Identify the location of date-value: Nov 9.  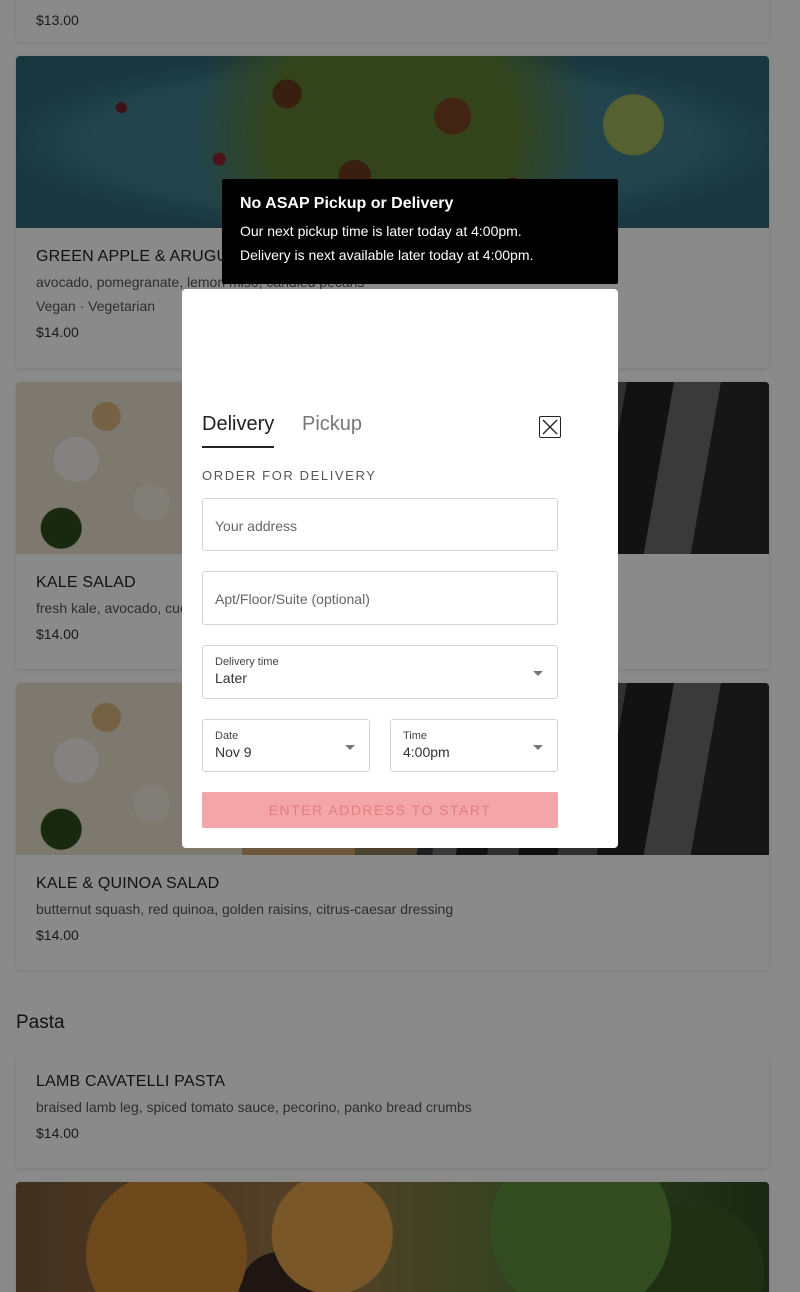
(233, 752).